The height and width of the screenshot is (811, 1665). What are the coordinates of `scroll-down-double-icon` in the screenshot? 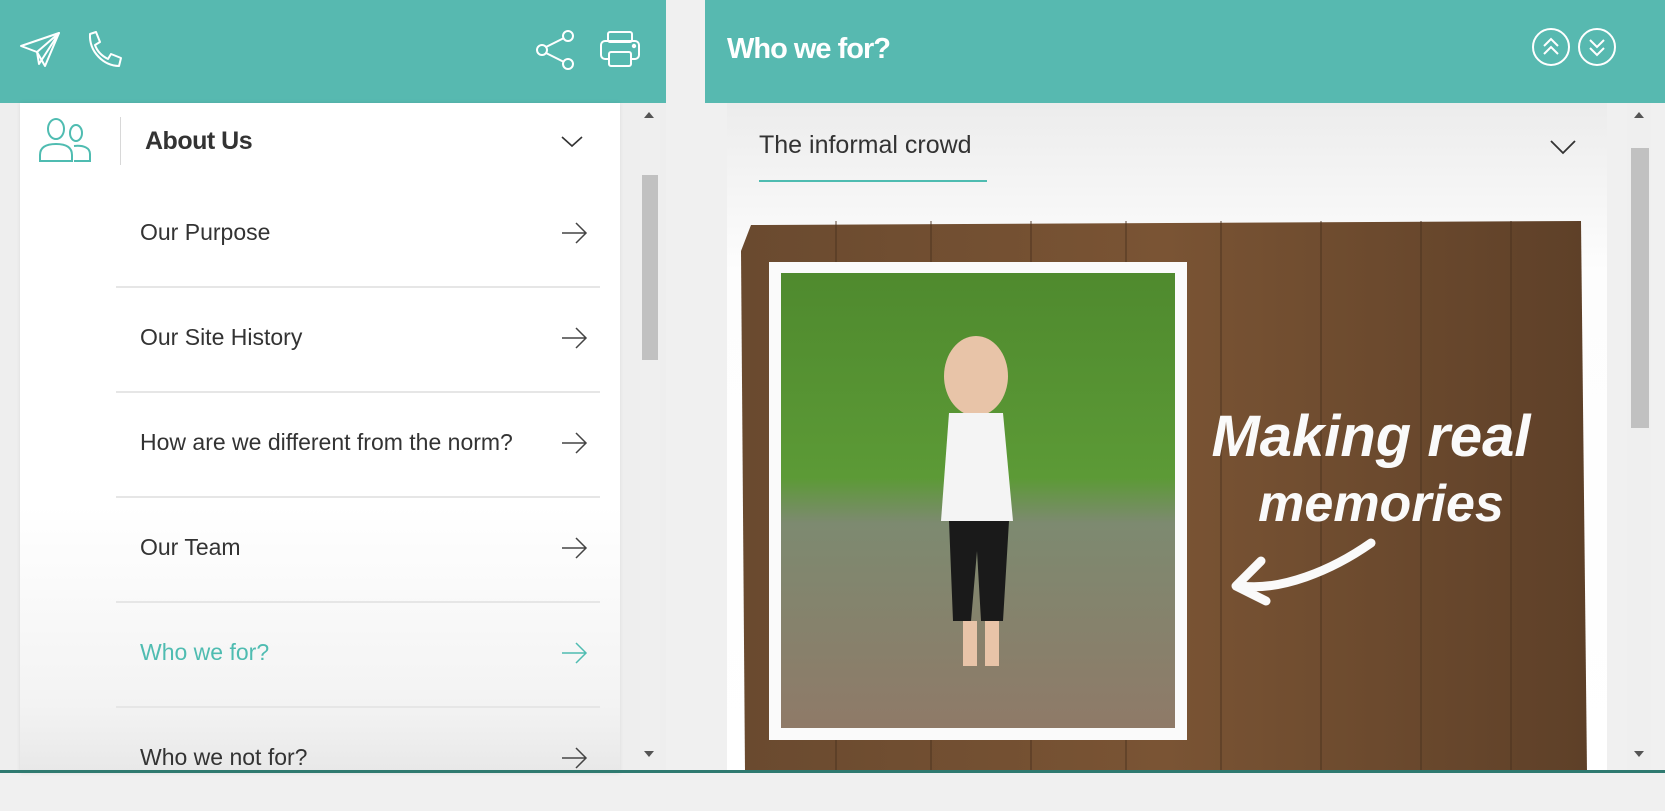 It's located at (1597, 47).